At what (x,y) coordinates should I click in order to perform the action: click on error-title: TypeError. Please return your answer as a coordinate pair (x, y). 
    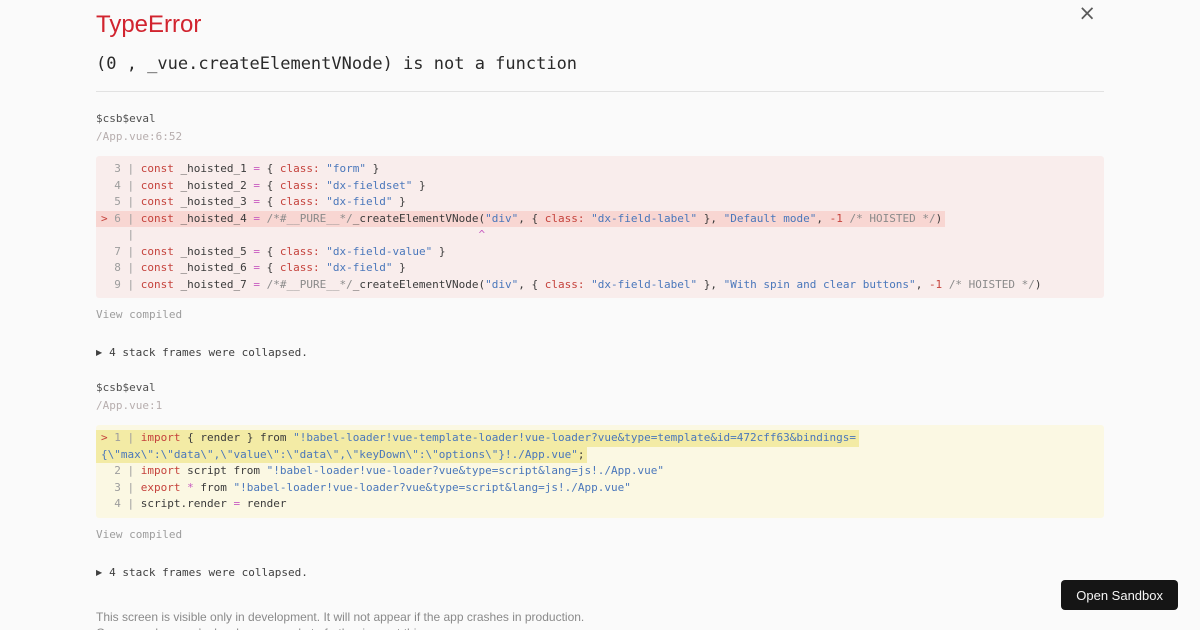
    Looking at the image, I should click on (149, 24).